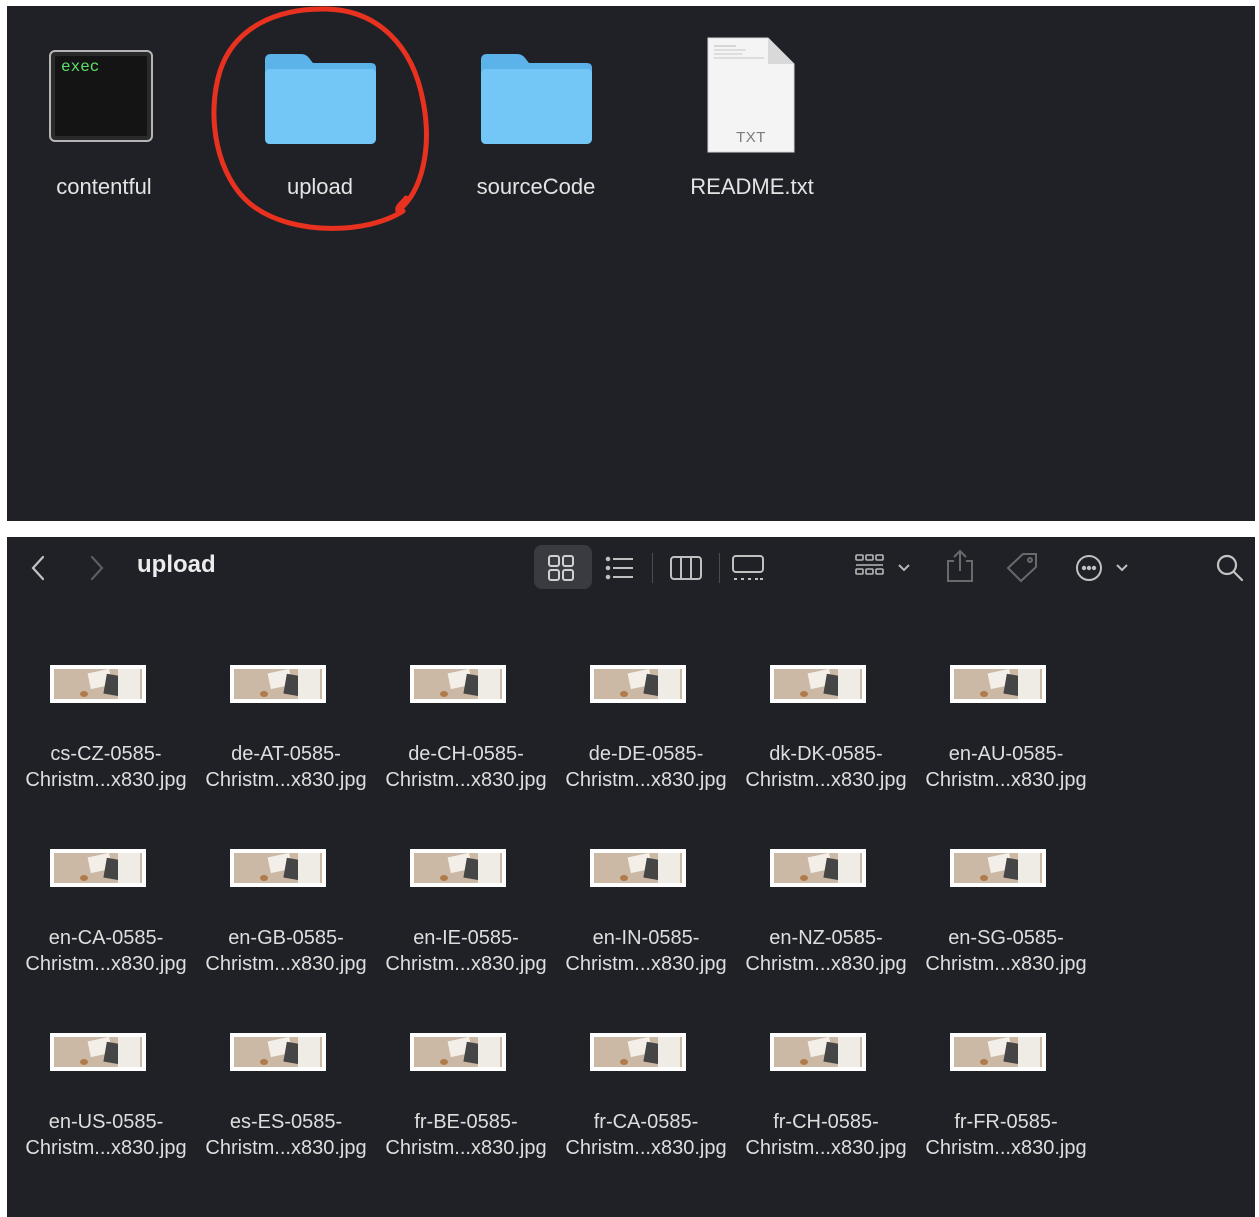 The image size is (1259, 1217). Describe the element at coordinates (1006, 951) in the screenshot. I see `file-name: en-SG-0585- Christm...x830.jpg` at that location.